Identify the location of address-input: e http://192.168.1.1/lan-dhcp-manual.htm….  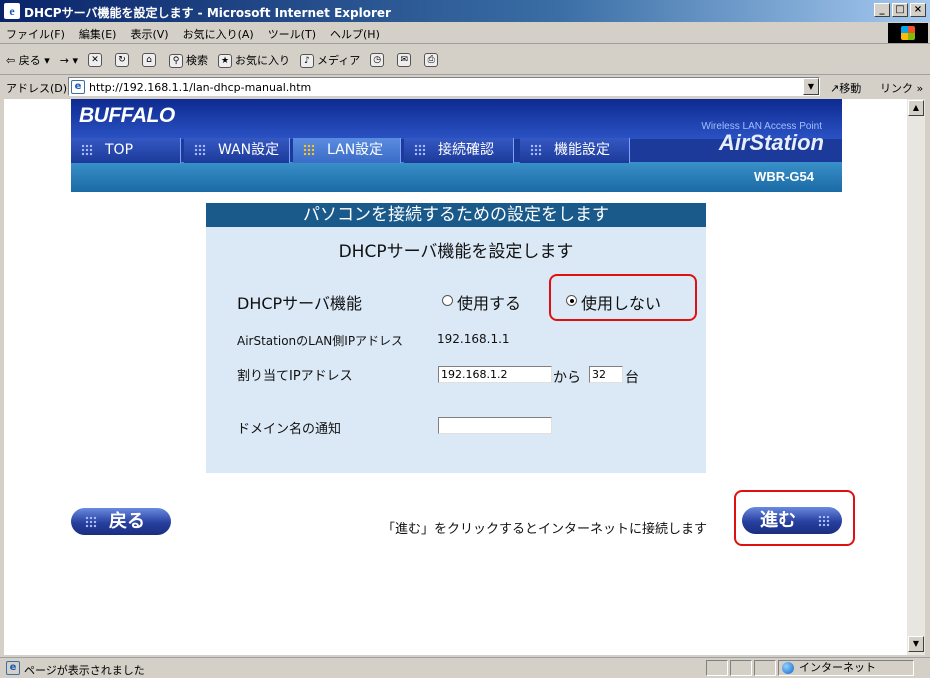
(444, 86).